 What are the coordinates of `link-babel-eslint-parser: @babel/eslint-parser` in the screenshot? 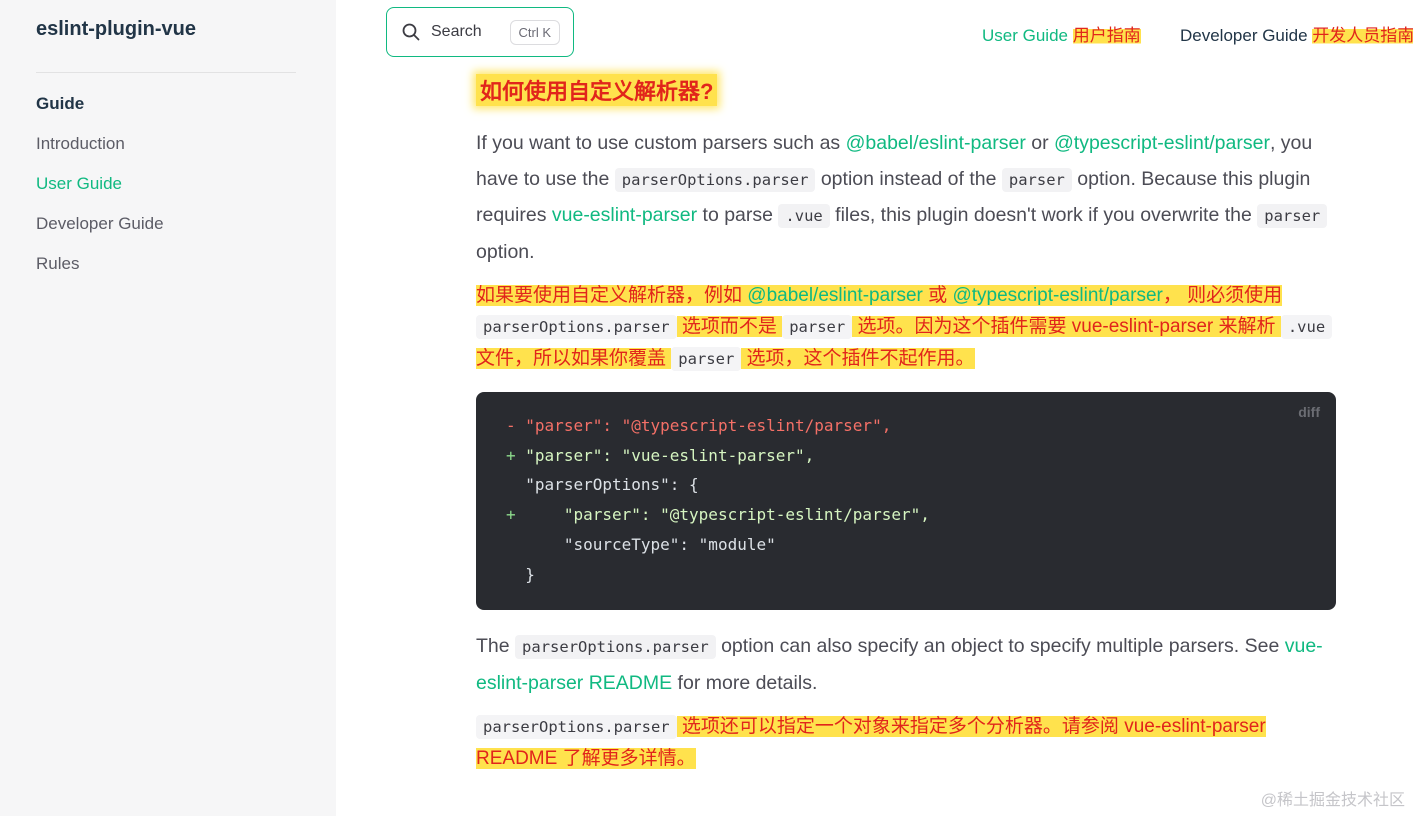 It's located at (936, 143).